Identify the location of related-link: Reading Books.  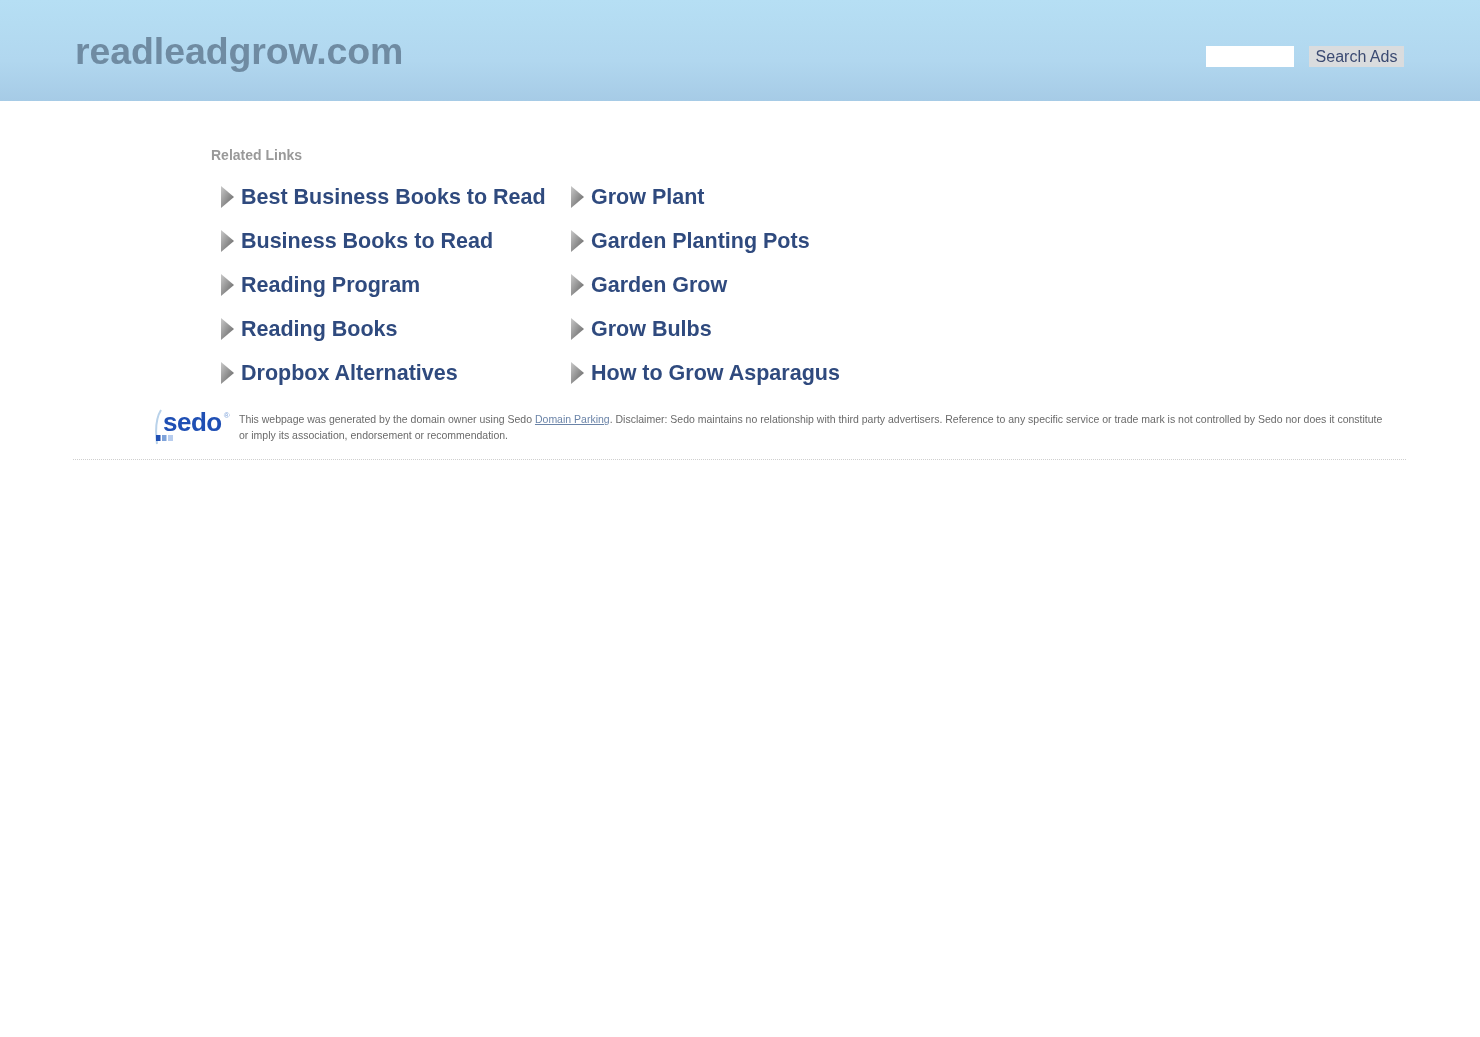
(319, 329).